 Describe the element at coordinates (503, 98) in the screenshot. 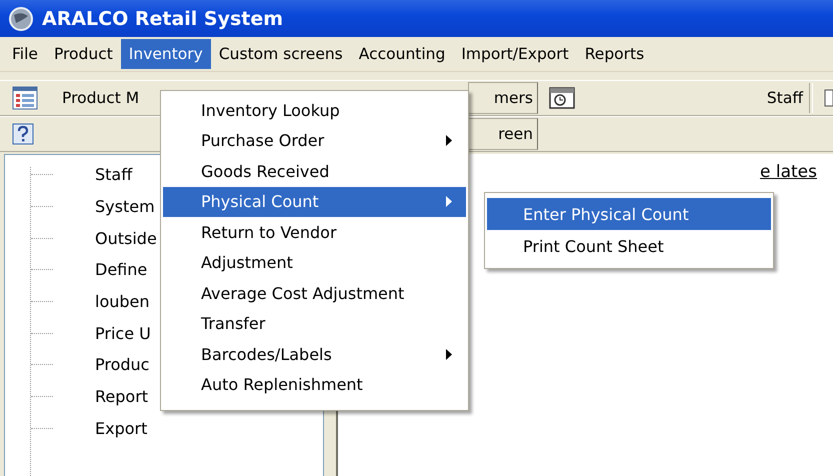

I see `toolbar-button: mers` at that location.